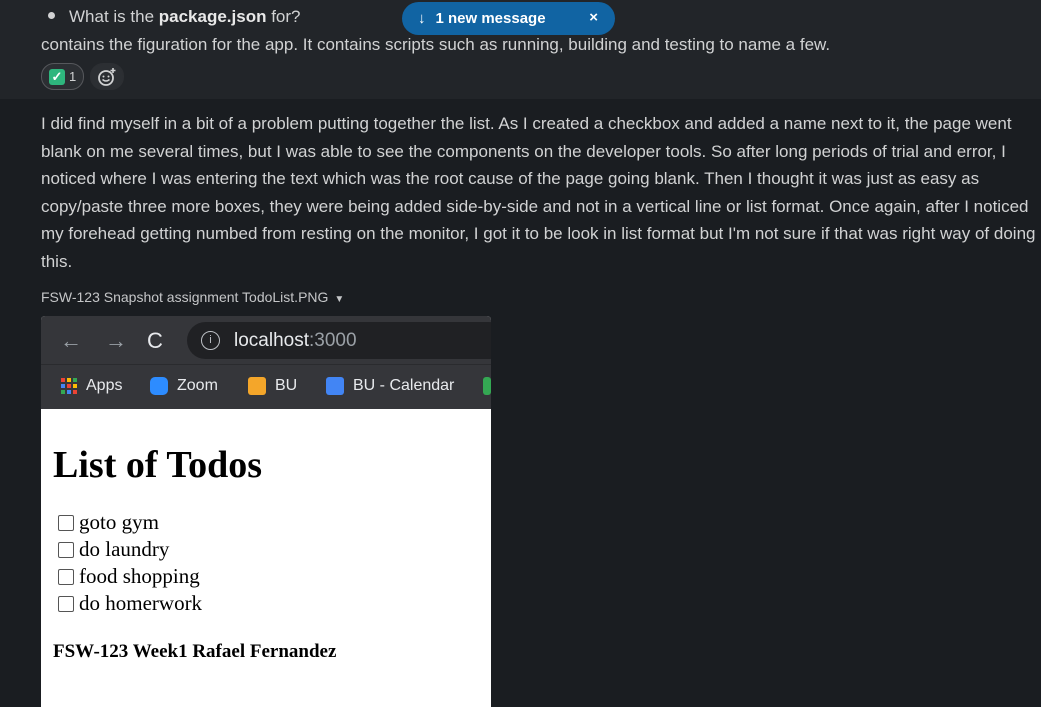 This screenshot has height=707, width=1041. I want to click on info-icon: i, so click(210, 340).